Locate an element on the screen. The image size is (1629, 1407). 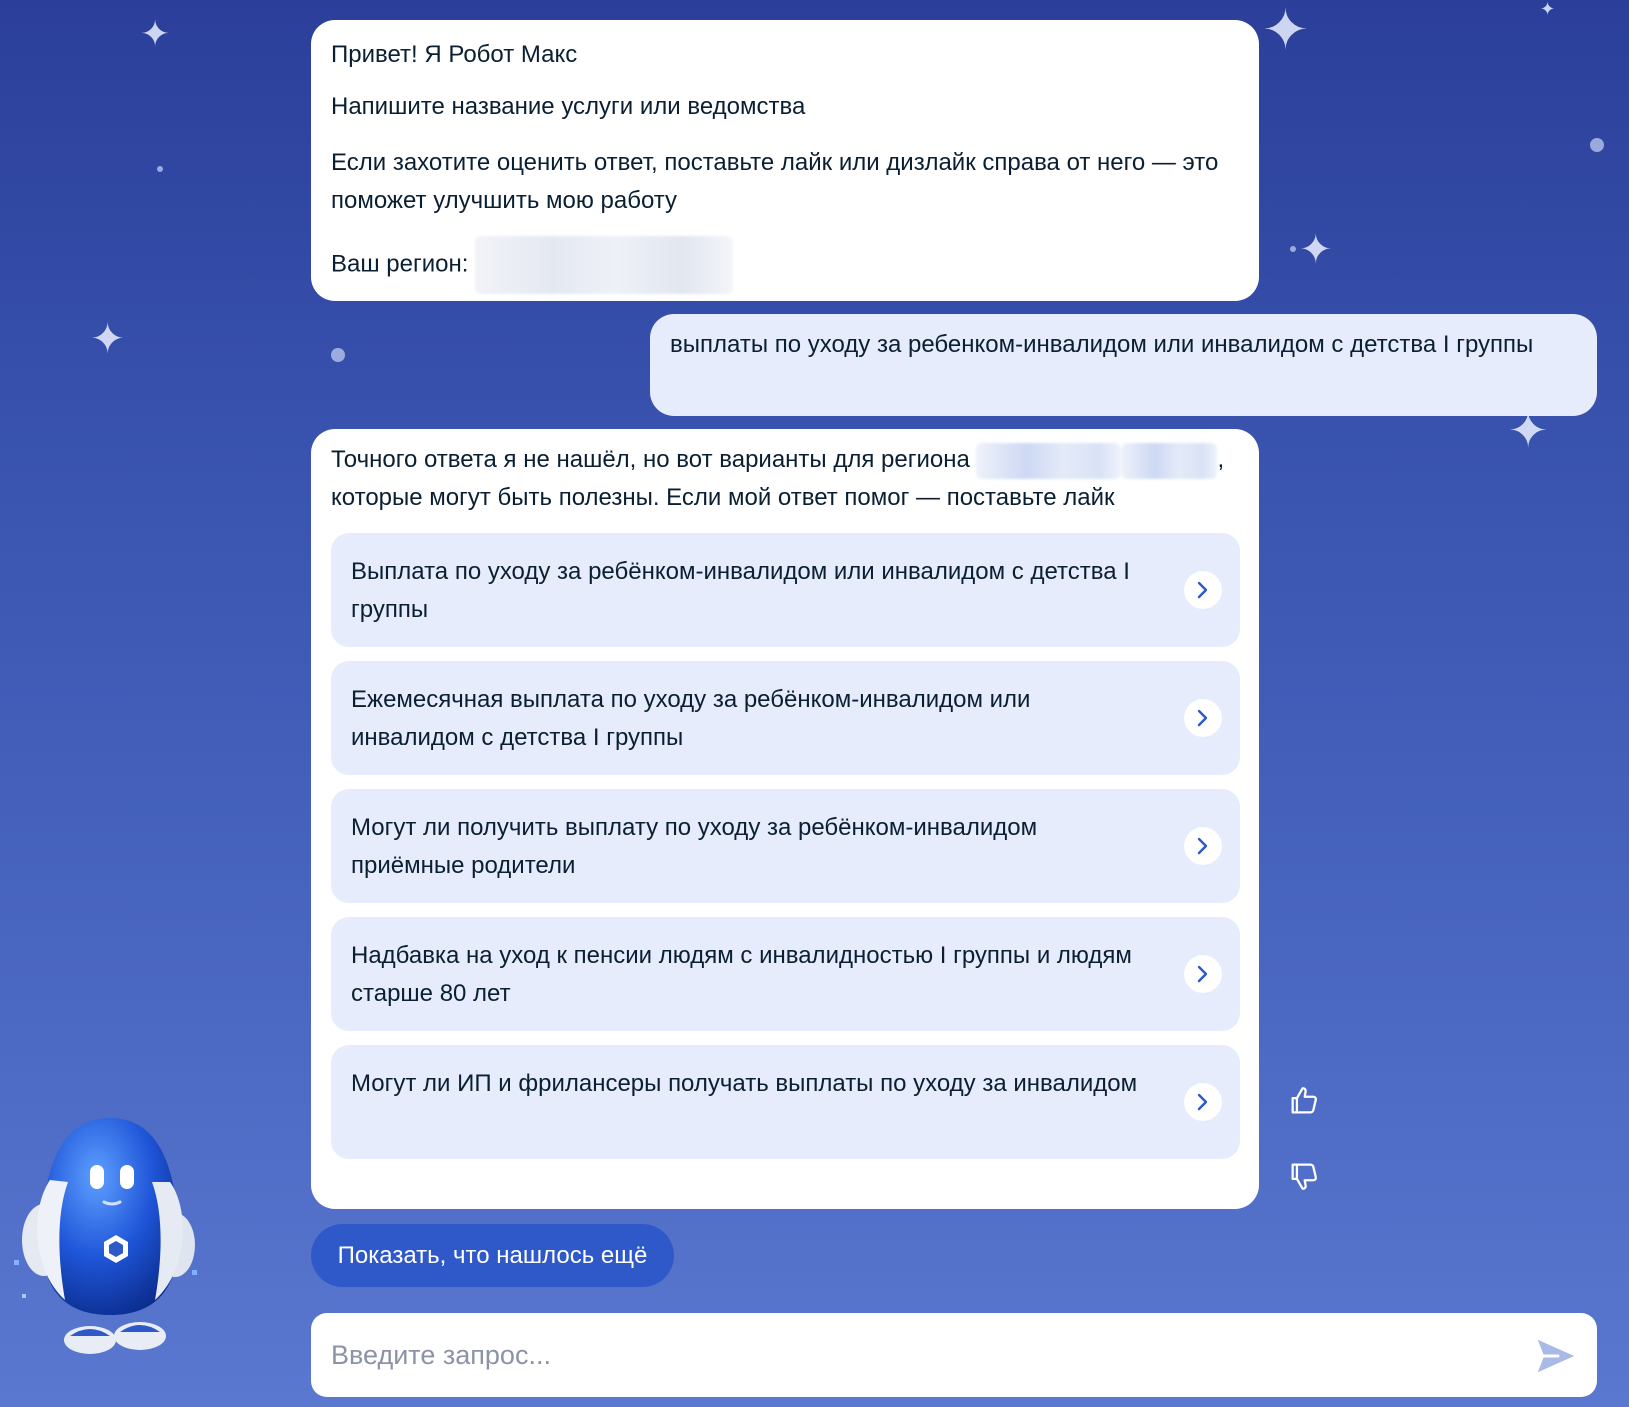
query-input is located at coordinates (901, 1355).